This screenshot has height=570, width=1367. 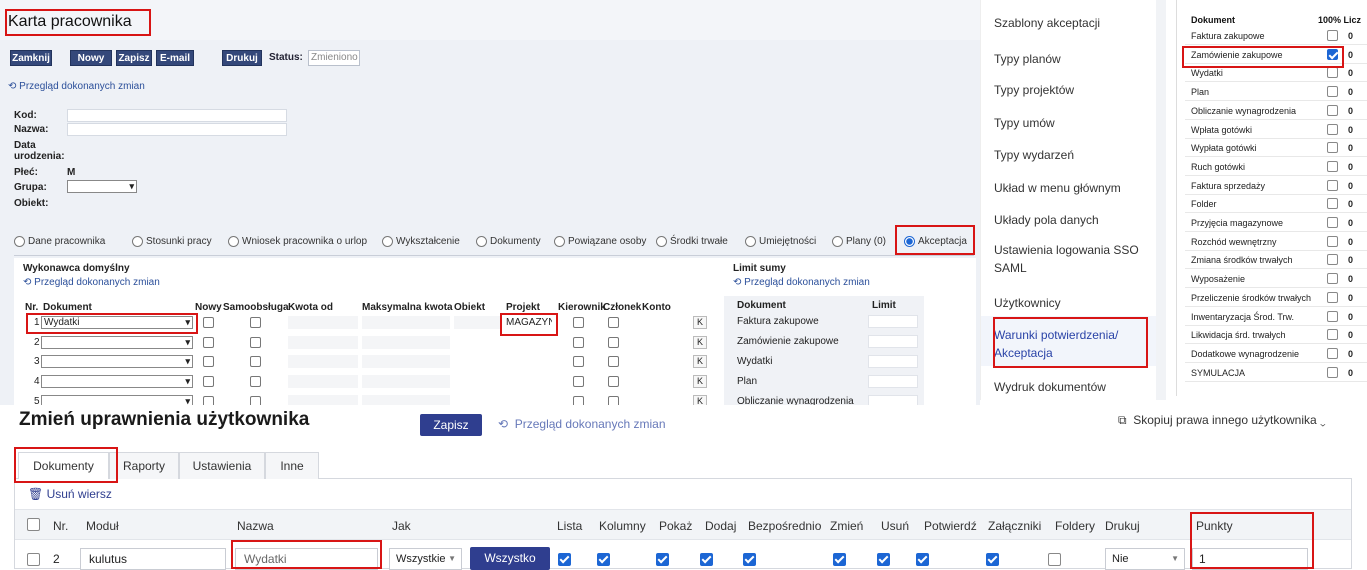 What do you see at coordinates (59, 241) in the screenshot?
I see `tab-dane-pracownika: Dane pracownika` at bounding box center [59, 241].